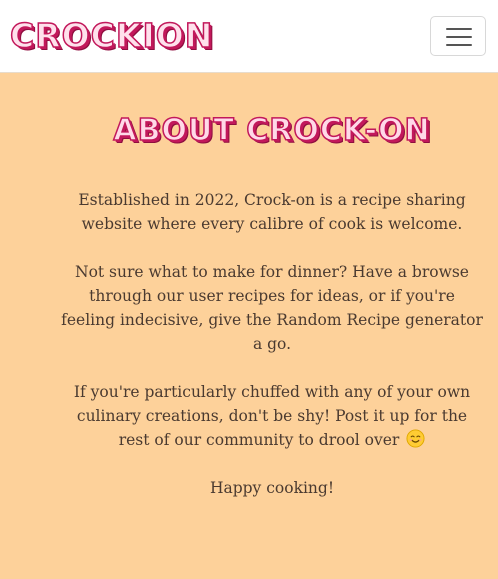 The height and width of the screenshot is (579, 498). I want to click on about-closing: Happy cooking!, so click(272, 488).